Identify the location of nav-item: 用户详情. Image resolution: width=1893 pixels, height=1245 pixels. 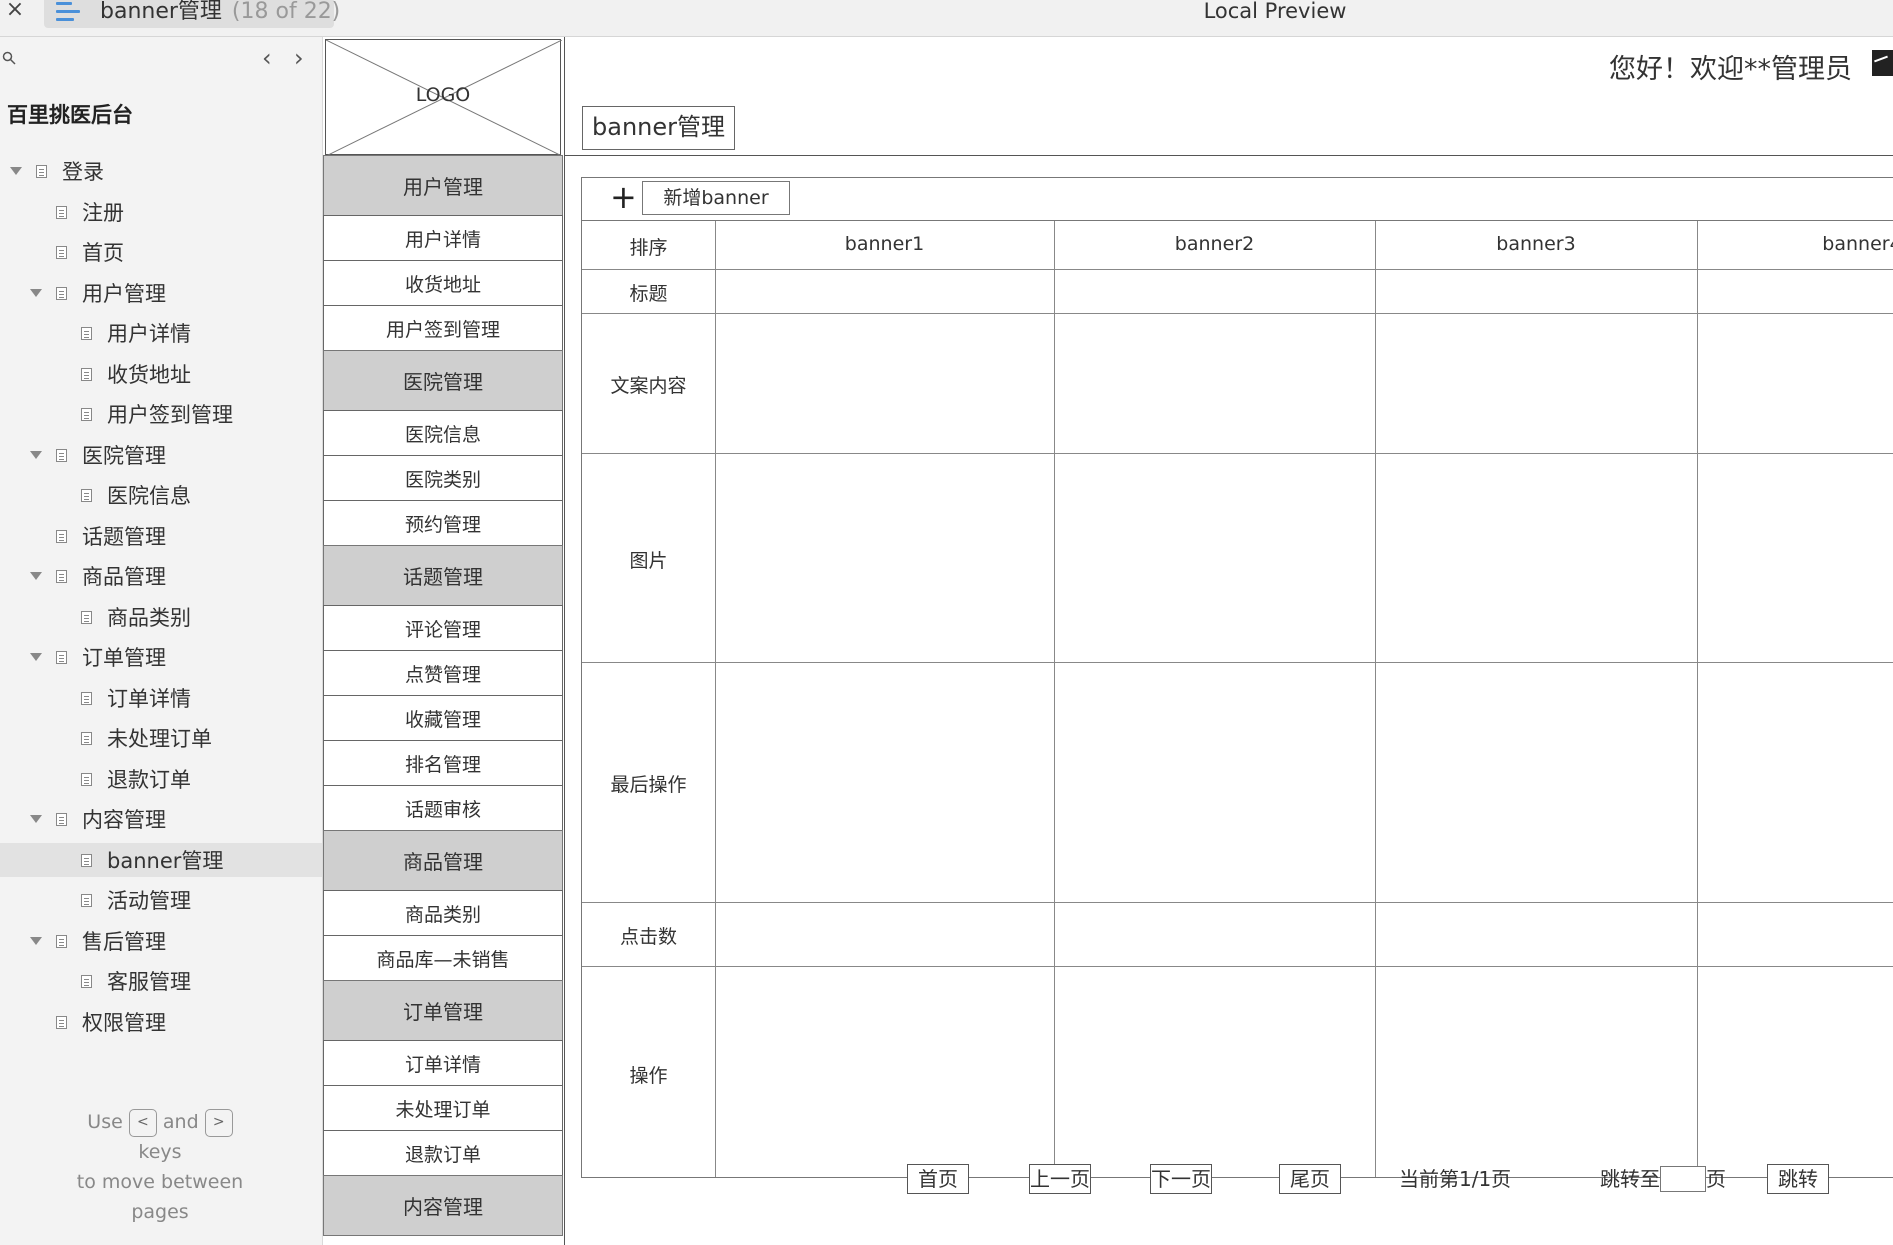
(443, 238).